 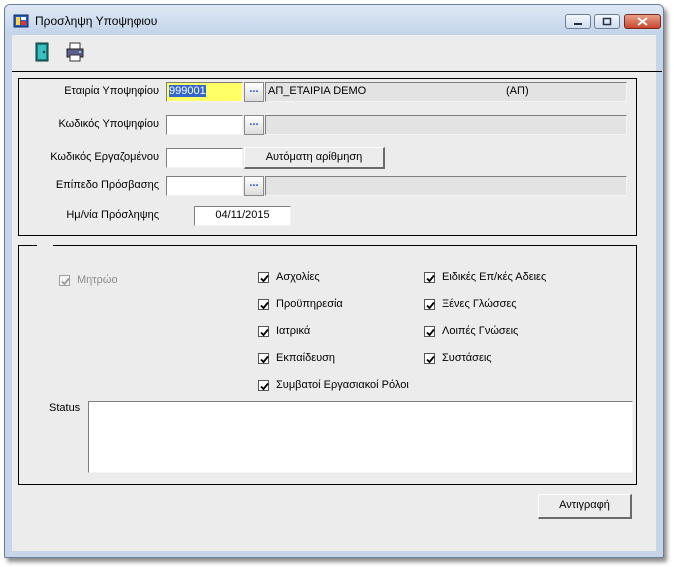 I want to click on company-label: Εταιρία Υποψηφίου, so click(x=111, y=91).